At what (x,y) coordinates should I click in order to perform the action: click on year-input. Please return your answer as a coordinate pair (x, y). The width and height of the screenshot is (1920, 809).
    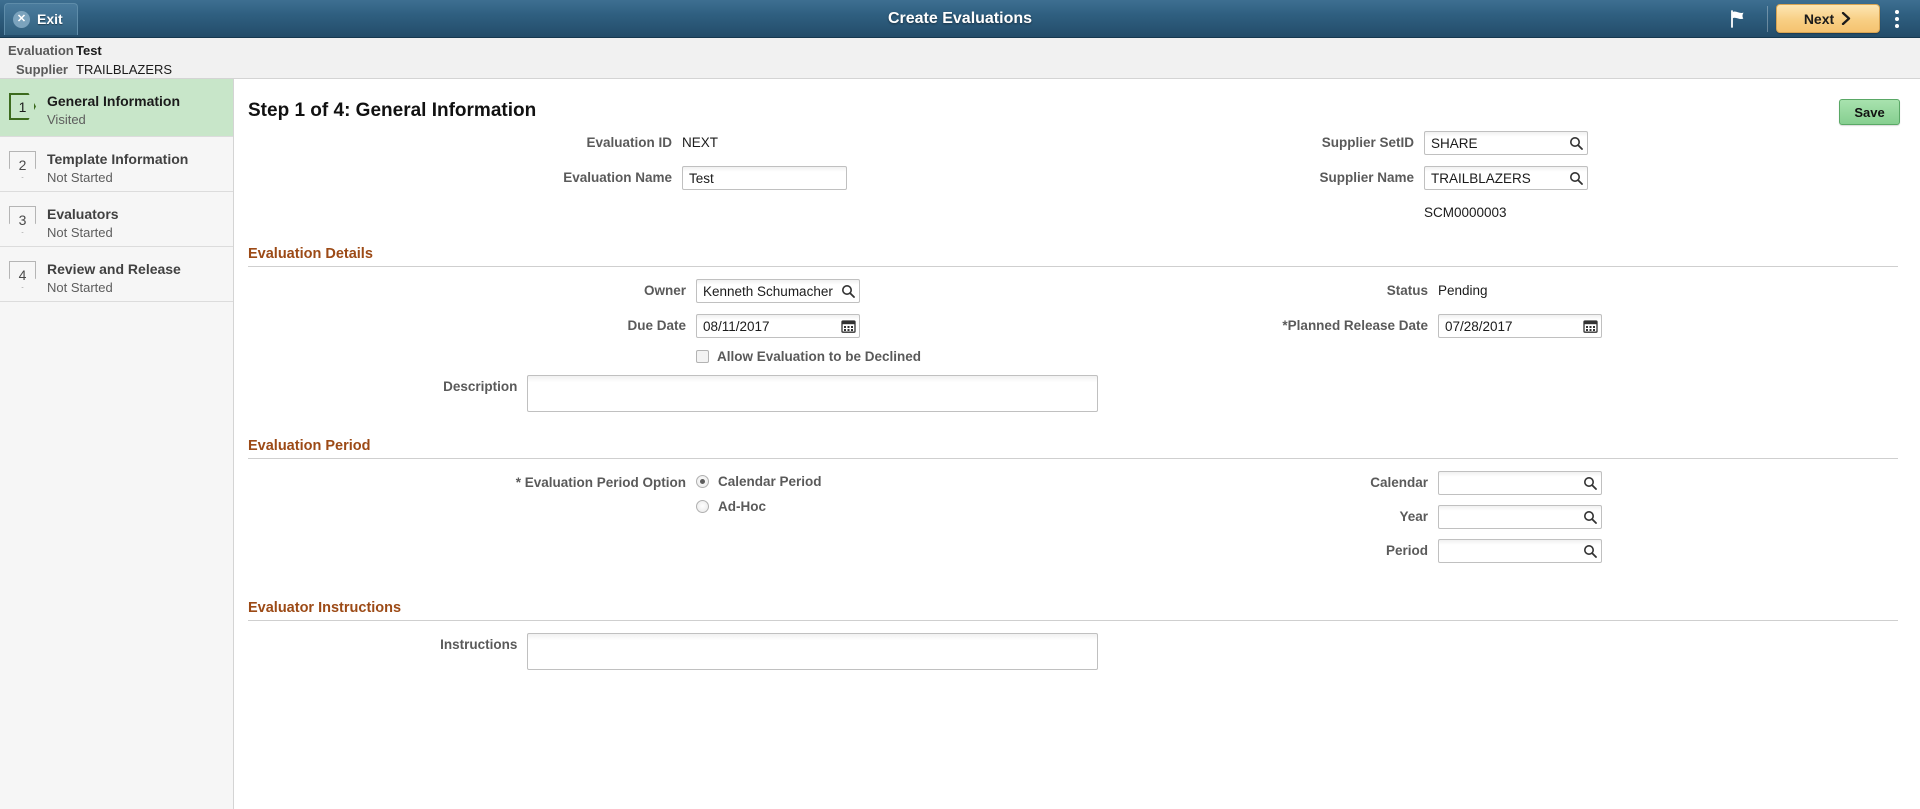
    Looking at the image, I should click on (1520, 517).